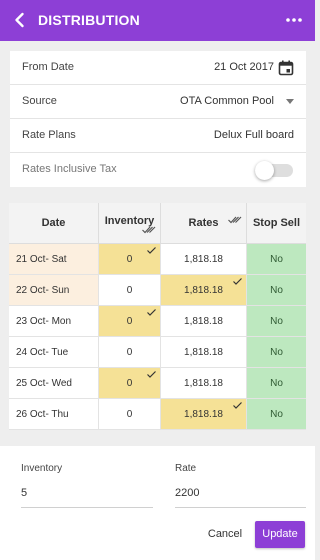 This screenshot has width=320, height=560. I want to click on column-header-stop-sell: Stop Sell, so click(276, 223).